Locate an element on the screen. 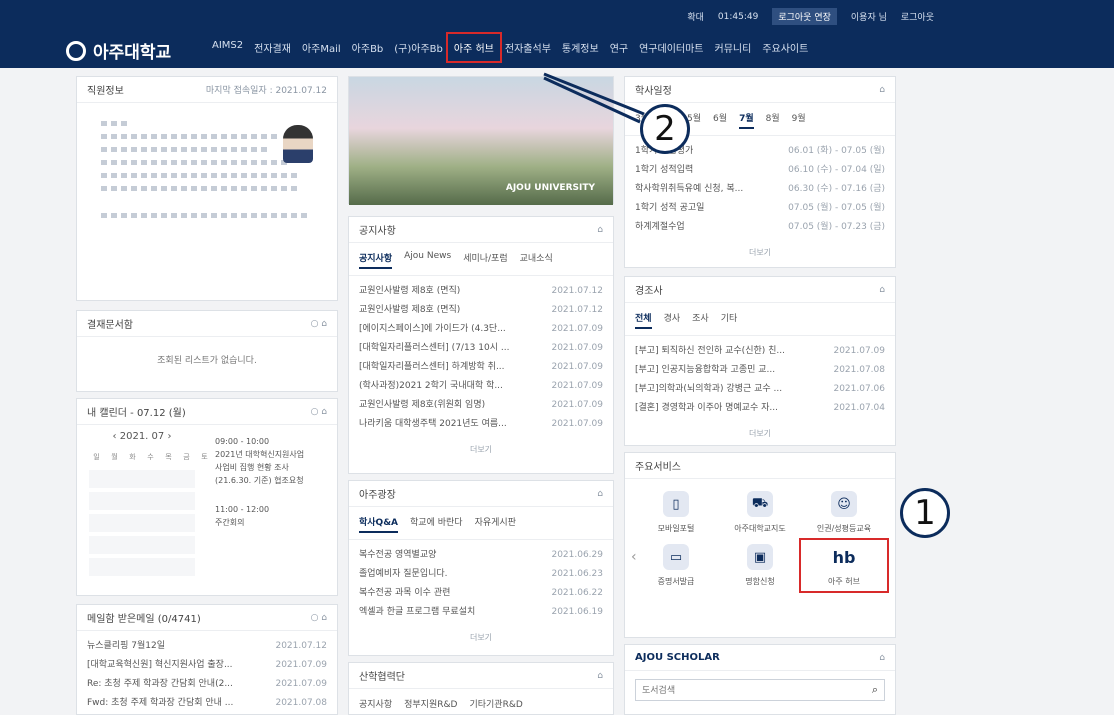 This screenshot has width=1114, height=715. nav-statistics: 통계정보 is located at coordinates (580, 47).